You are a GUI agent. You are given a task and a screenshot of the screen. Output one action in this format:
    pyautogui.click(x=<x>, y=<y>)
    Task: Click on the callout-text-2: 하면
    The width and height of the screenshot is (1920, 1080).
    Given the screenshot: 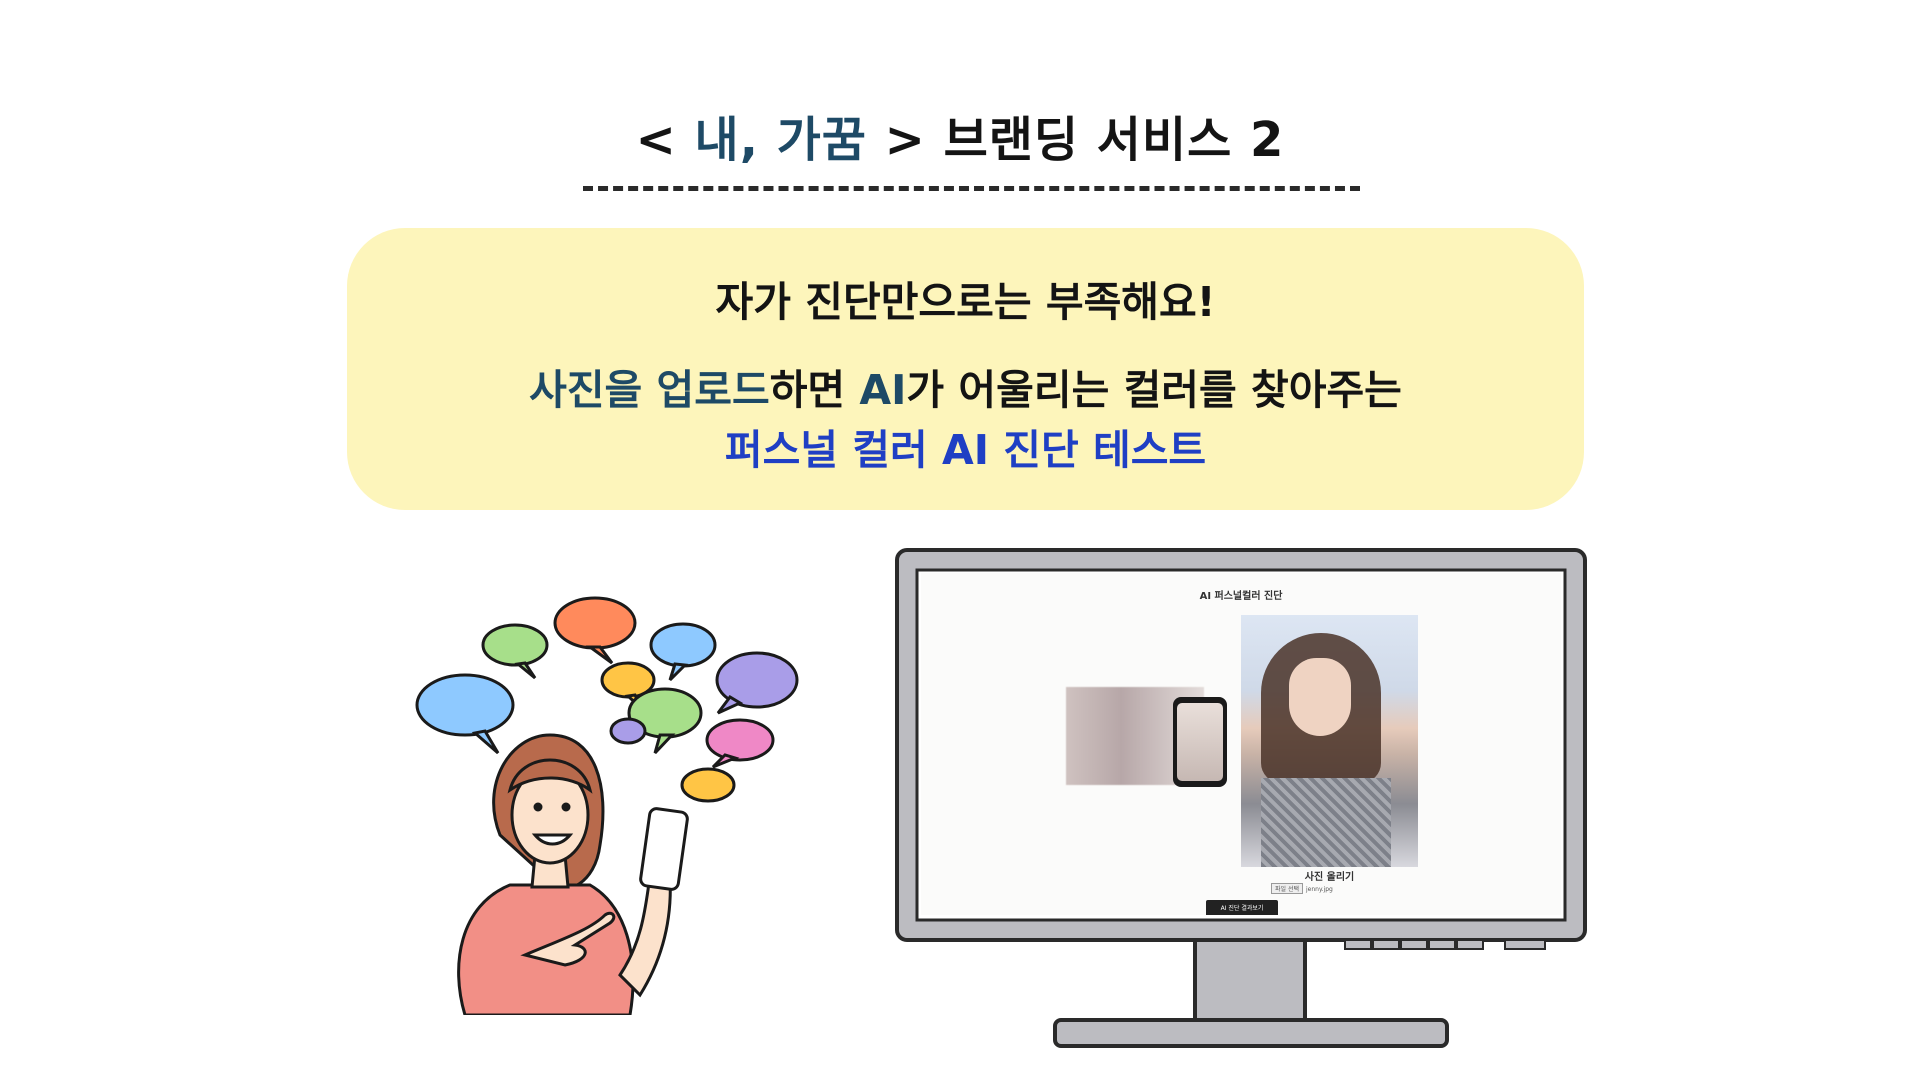 What is the action you would take?
    pyautogui.click(x=814, y=390)
    